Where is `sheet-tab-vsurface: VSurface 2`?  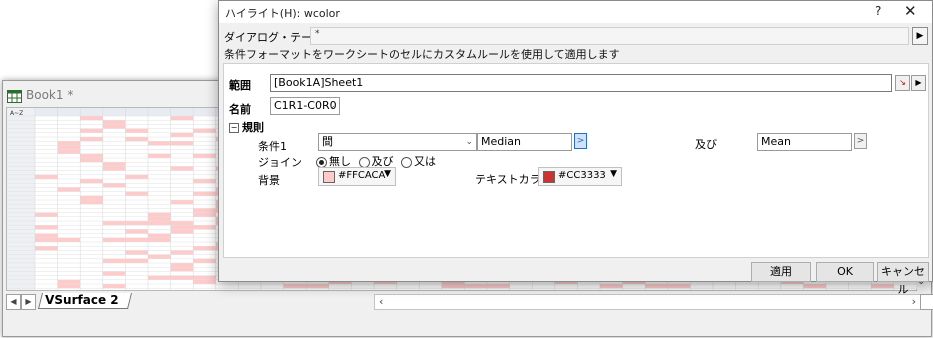 sheet-tab-vsurface: VSurface 2 is located at coordinates (85, 301).